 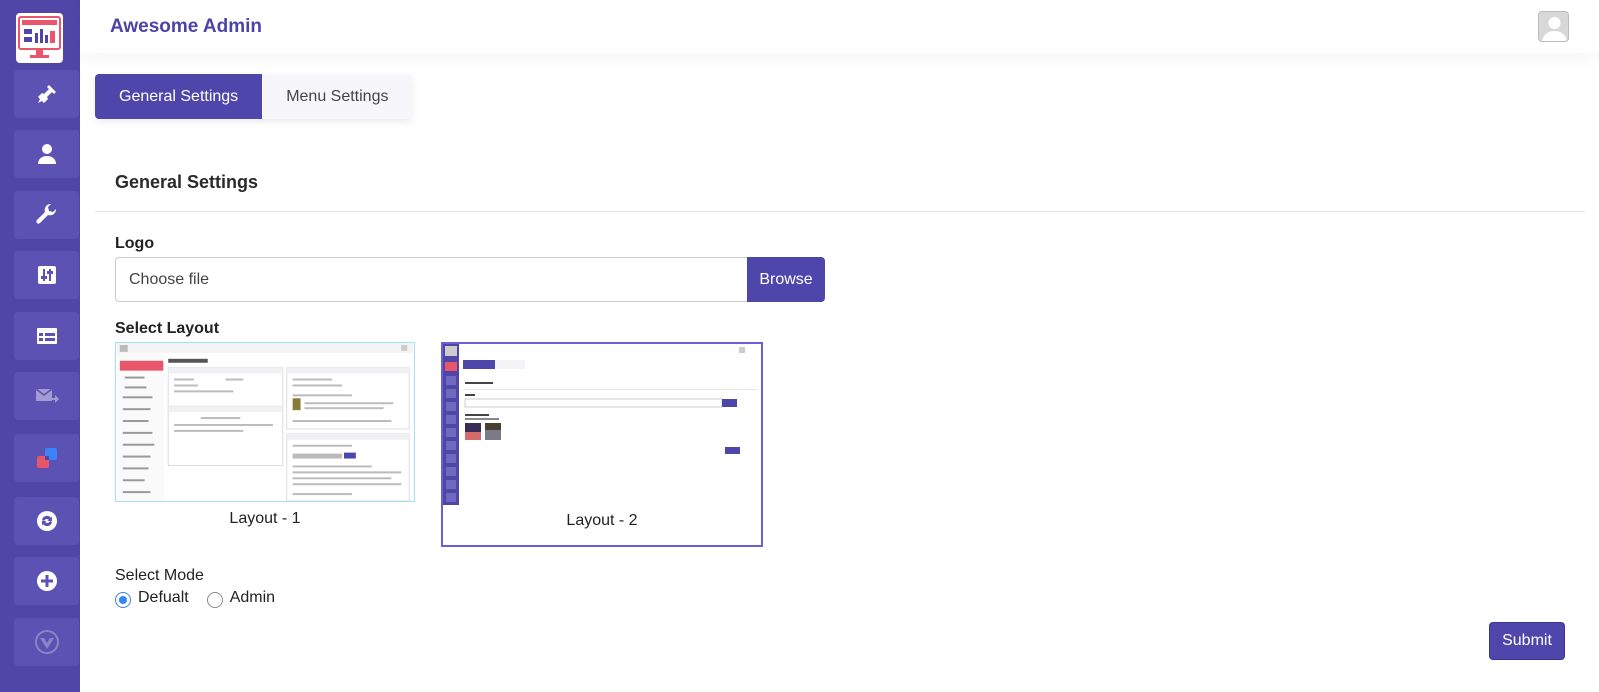 I want to click on logo-file-input: Choose file, so click(x=431, y=279).